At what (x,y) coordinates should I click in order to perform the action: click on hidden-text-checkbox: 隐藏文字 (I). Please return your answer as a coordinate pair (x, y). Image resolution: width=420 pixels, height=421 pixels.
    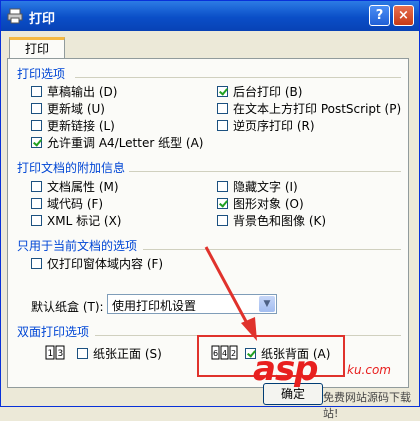
    Looking at the image, I should click on (257, 186).